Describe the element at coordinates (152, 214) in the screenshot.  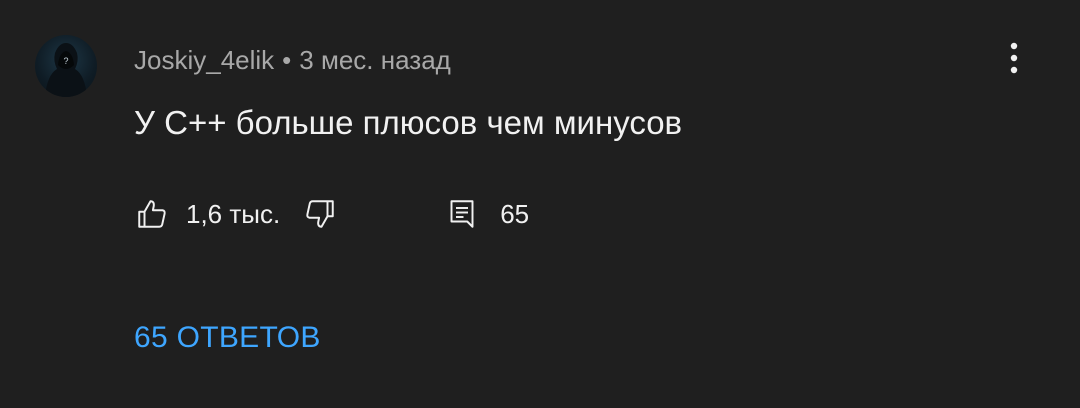
I see `thumbs-up-icon` at that location.